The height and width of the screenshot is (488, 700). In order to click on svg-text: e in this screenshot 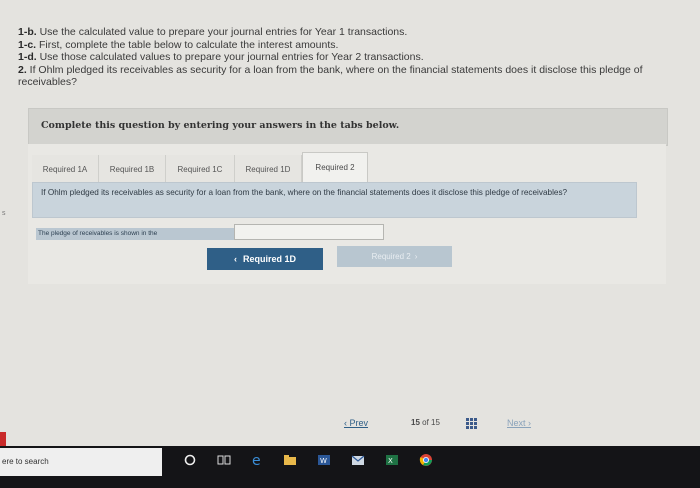, I will do `click(256, 460)`.